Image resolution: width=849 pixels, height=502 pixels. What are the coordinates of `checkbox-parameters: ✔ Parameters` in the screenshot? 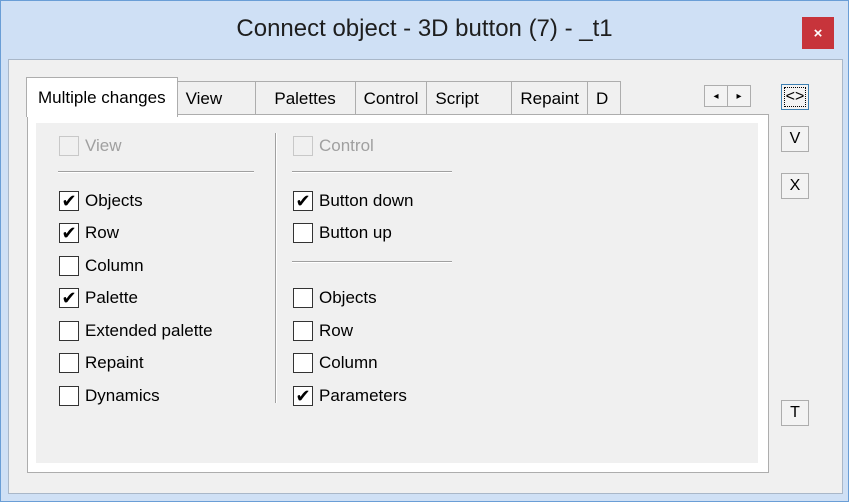 It's located at (350, 396).